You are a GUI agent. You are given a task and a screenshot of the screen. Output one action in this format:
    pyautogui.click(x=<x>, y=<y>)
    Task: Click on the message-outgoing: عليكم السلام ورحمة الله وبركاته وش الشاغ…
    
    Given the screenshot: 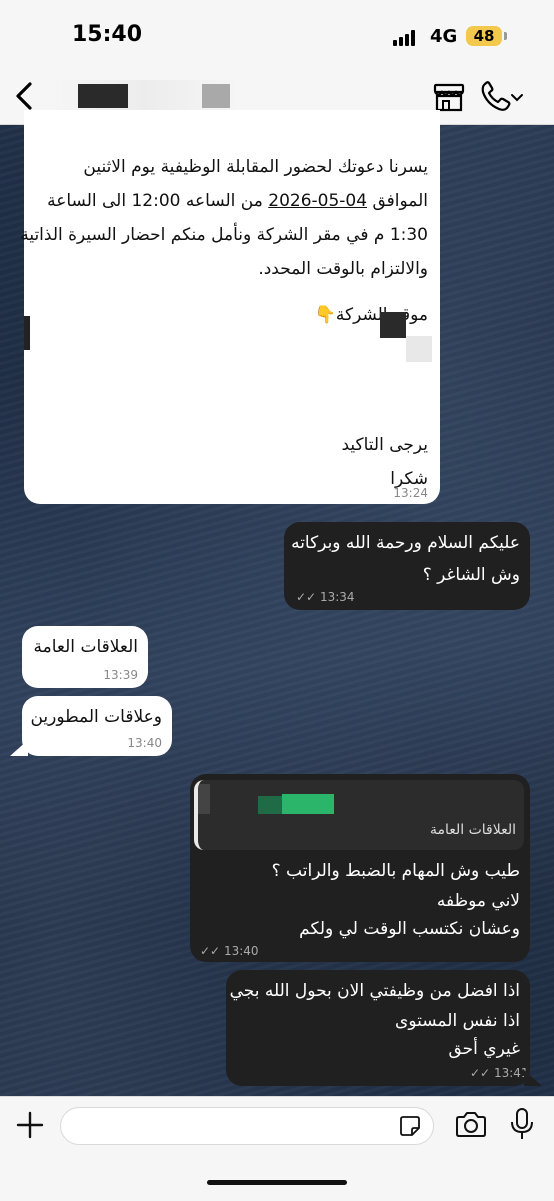 What is the action you would take?
    pyautogui.click(x=407, y=566)
    